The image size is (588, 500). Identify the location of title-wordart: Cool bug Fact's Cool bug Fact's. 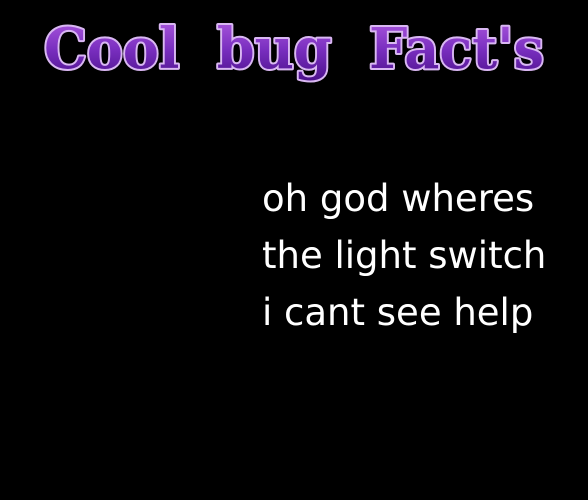
(294, 49).